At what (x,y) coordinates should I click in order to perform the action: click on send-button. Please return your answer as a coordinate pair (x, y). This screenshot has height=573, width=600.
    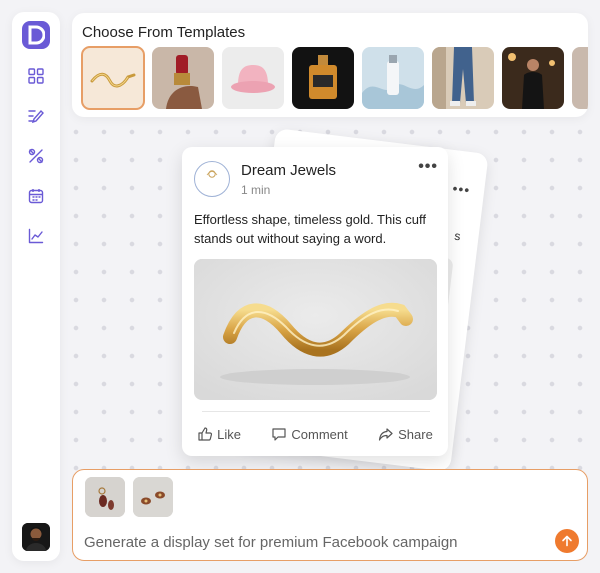
    Looking at the image, I should click on (567, 541).